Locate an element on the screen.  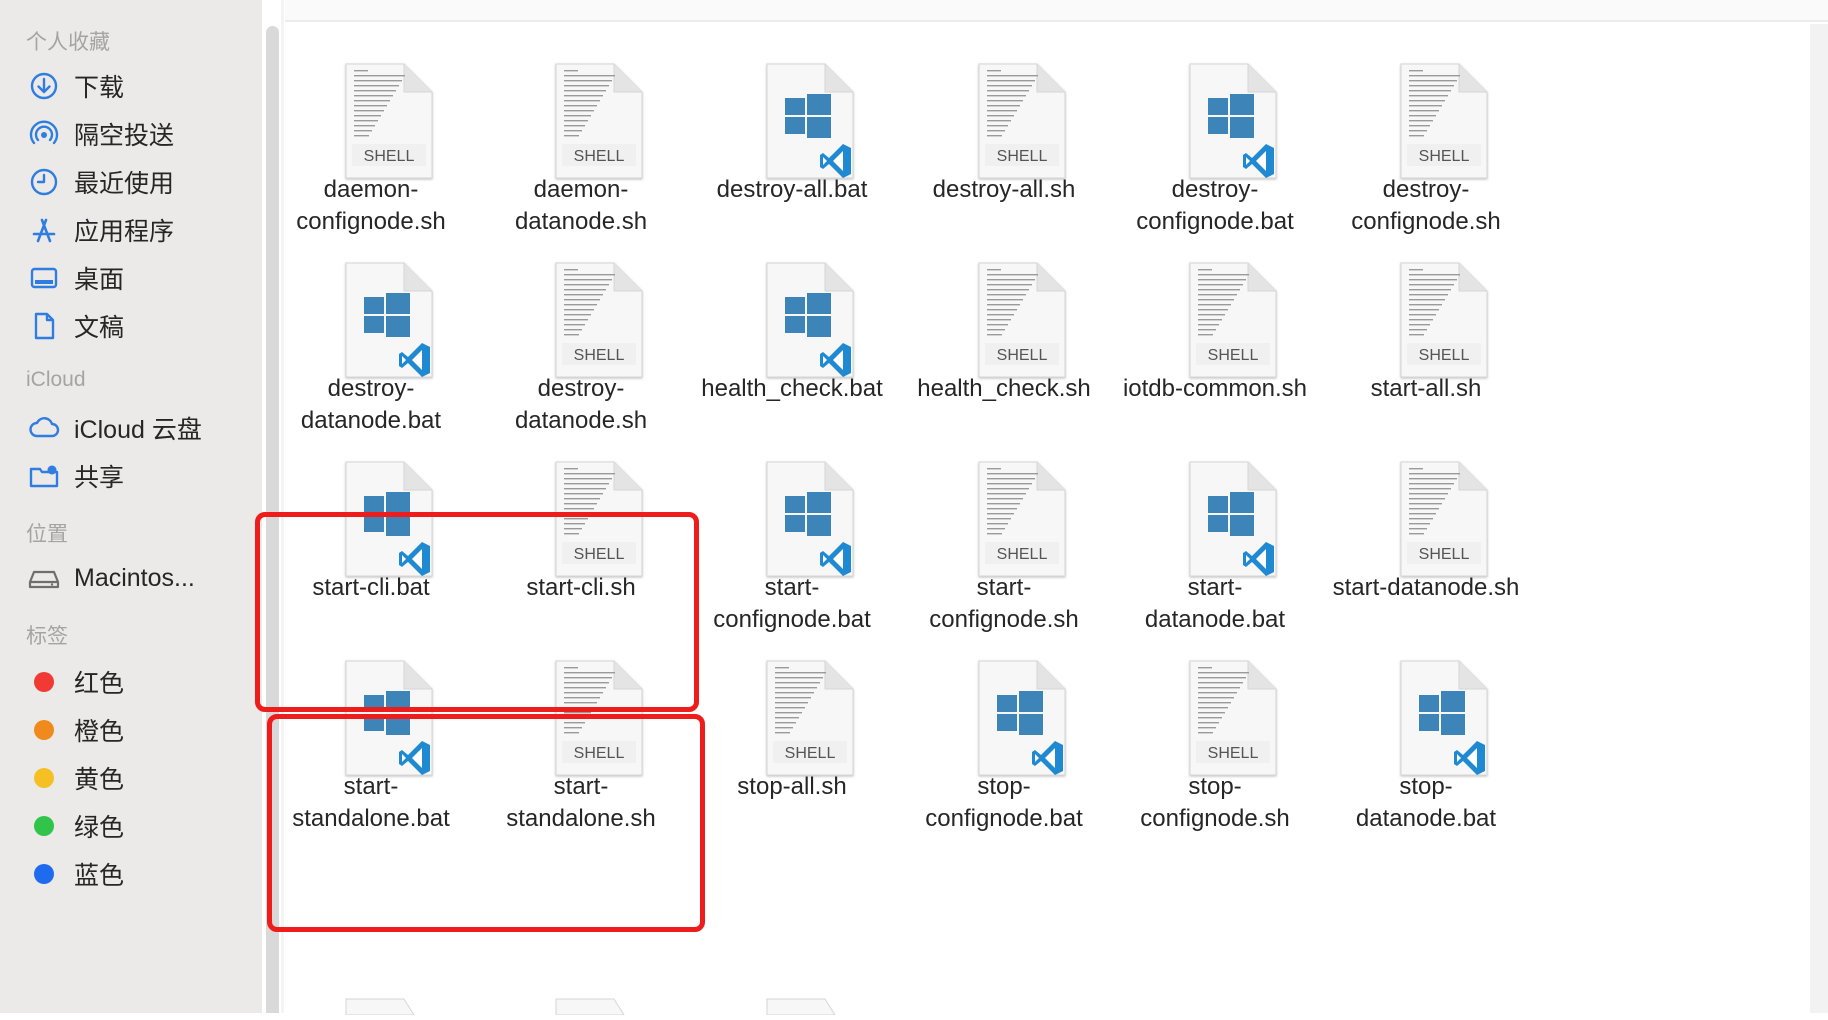
file-name-line1: stop- is located at coordinates (1004, 786).